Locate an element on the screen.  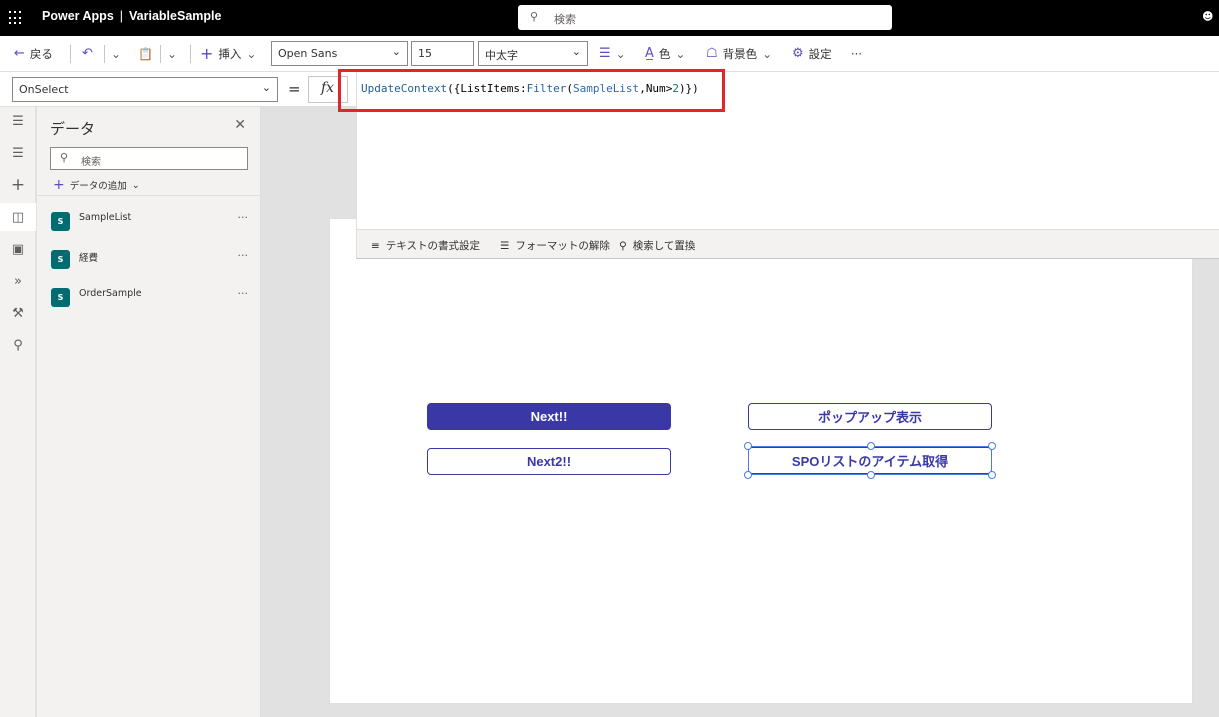
fx-button: fx is located at coordinates (328, 89).